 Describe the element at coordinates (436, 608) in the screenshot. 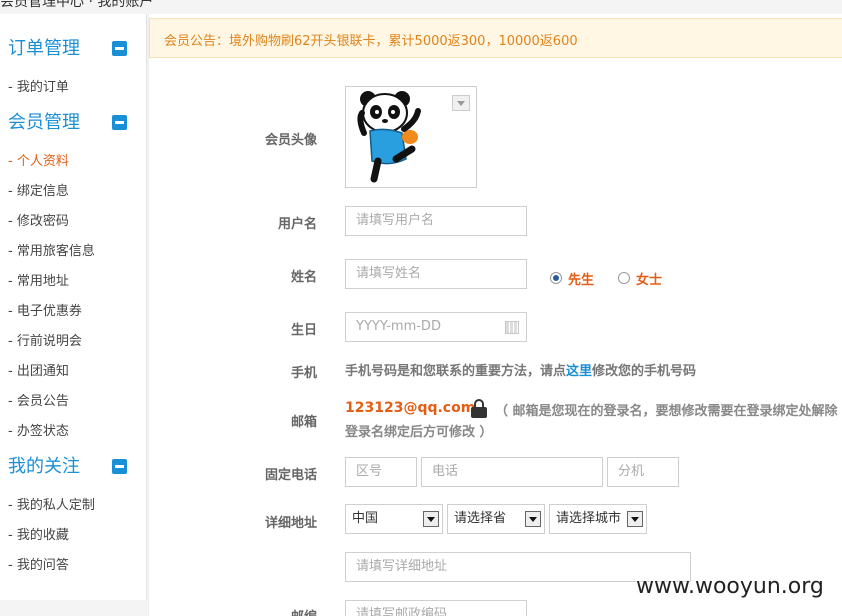

I see `postcode-input: 请填写邮政编码` at that location.